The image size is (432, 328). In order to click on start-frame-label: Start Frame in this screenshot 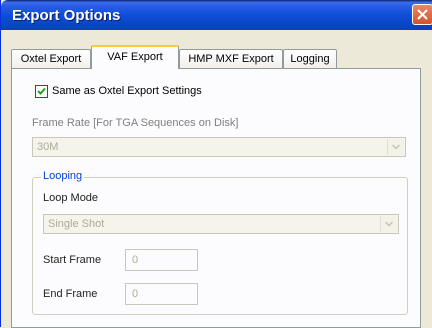, I will do `click(72, 260)`.